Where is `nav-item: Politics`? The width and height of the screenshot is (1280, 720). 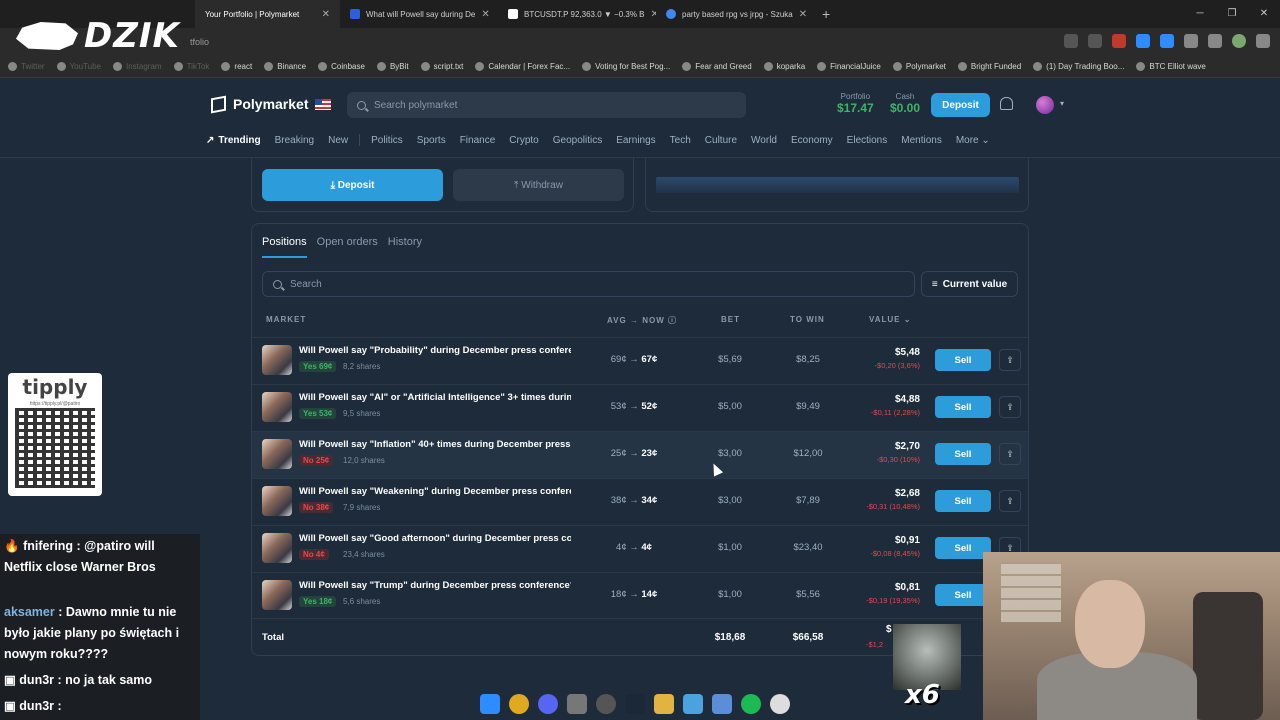
nav-item: Politics is located at coordinates (387, 140).